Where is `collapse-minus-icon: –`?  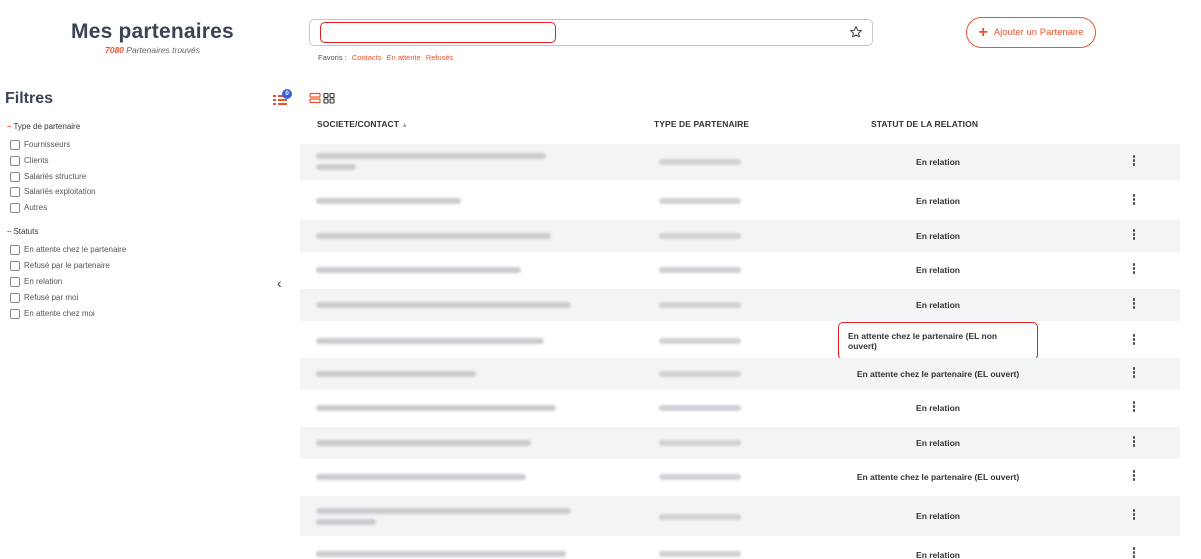
collapse-minus-icon: – is located at coordinates (9, 126).